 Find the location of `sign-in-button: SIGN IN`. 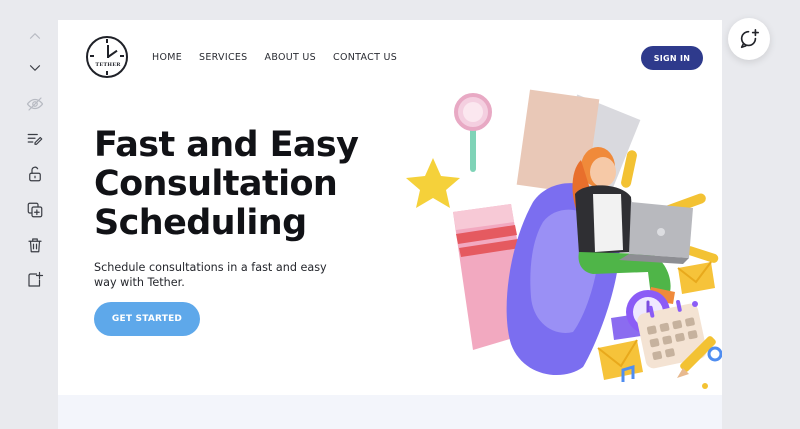

sign-in-button: SIGN IN is located at coordinates (672, 58).